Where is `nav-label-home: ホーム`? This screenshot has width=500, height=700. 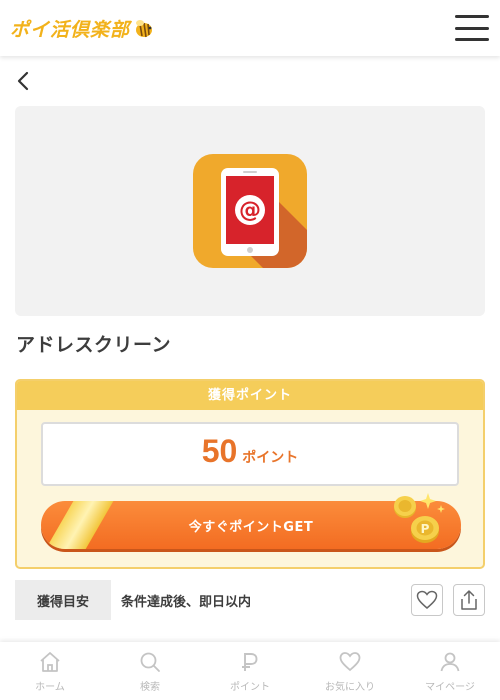 nav-label-home: ホーム is located at coordinates (50, 687).